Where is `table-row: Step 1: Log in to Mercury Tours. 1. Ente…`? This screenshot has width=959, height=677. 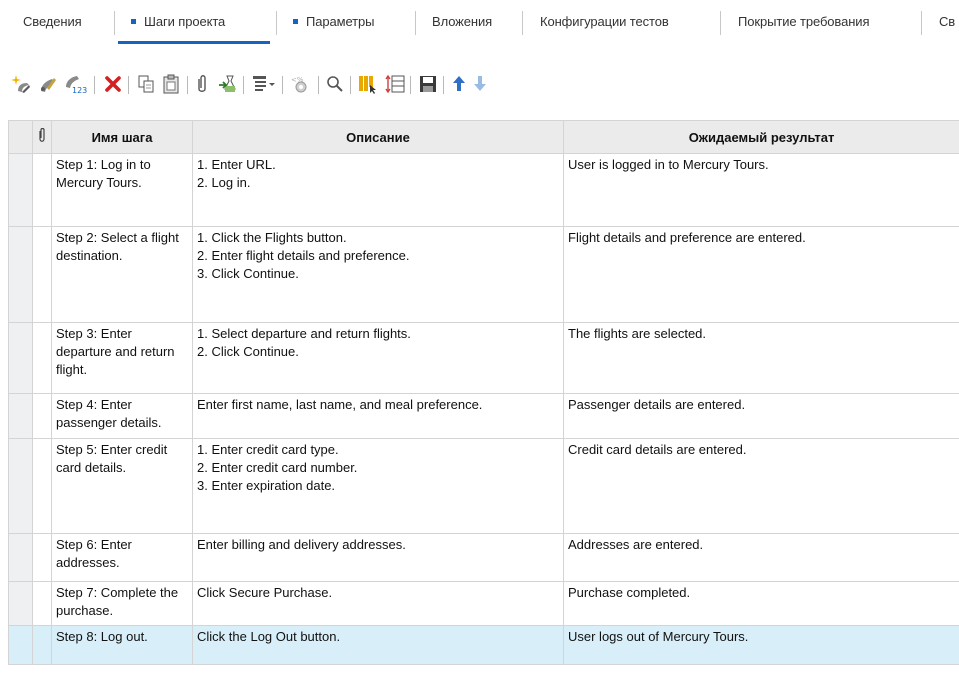
table-row: Step 1: Log in to Mercury Tours. 1. Ente… is located at coordinates (483, 190).